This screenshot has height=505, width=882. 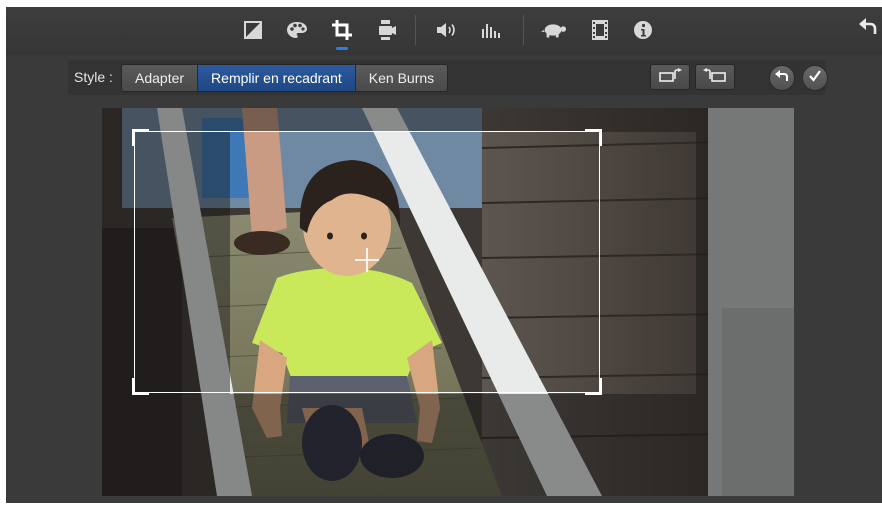 I want to click on crop-style-segmented-control: Adapter Remplir en recadrant Ken Burns, so click(x=285, y=78).